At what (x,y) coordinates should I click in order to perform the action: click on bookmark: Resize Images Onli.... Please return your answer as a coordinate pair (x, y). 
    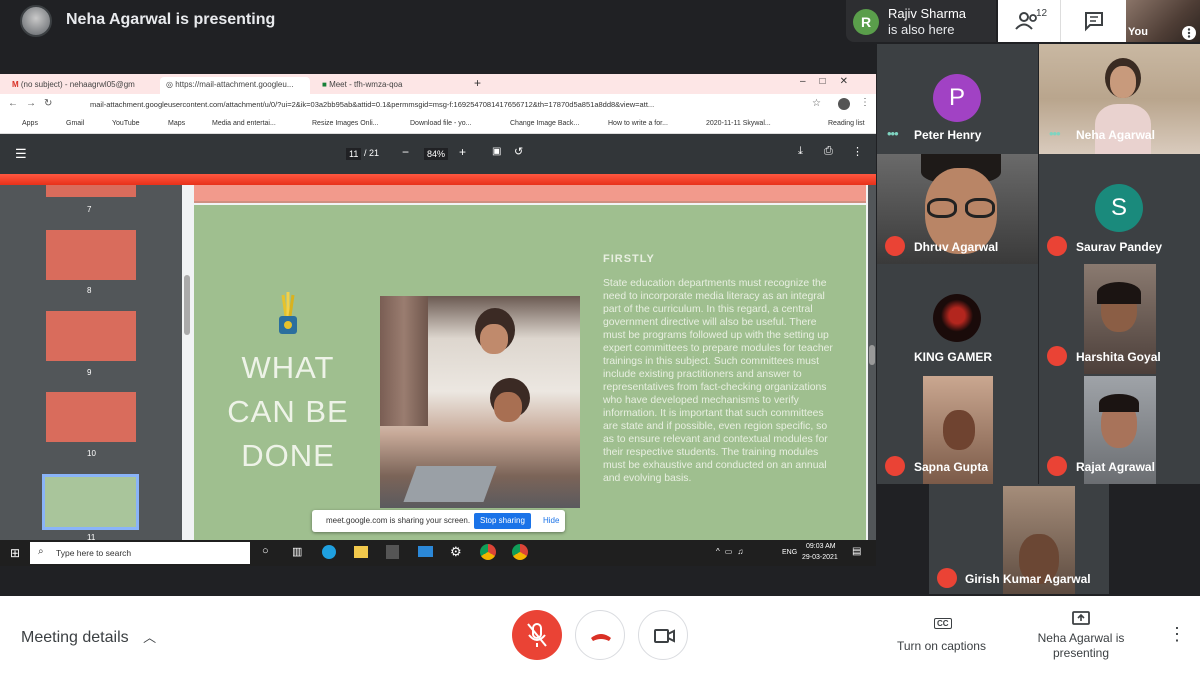
    Looking at the image, I should click on (345, 123).